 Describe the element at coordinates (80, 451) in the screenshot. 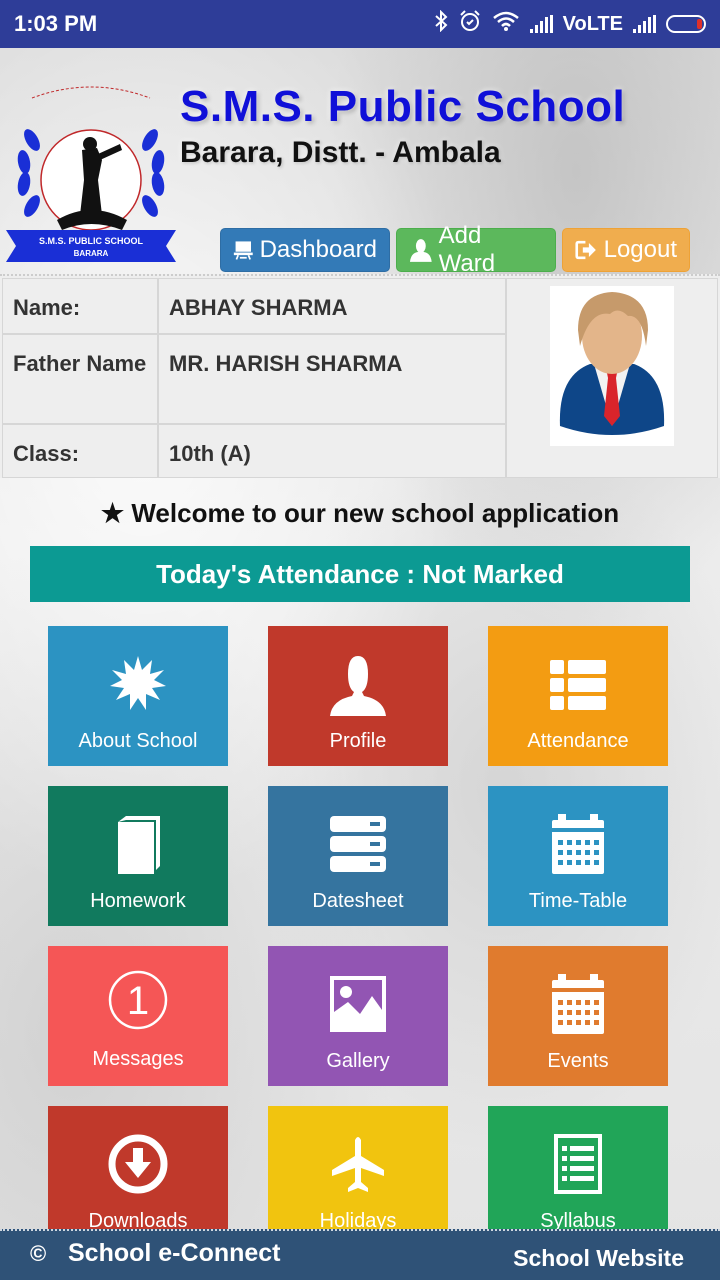

I see `class-label: Class:` at that location.